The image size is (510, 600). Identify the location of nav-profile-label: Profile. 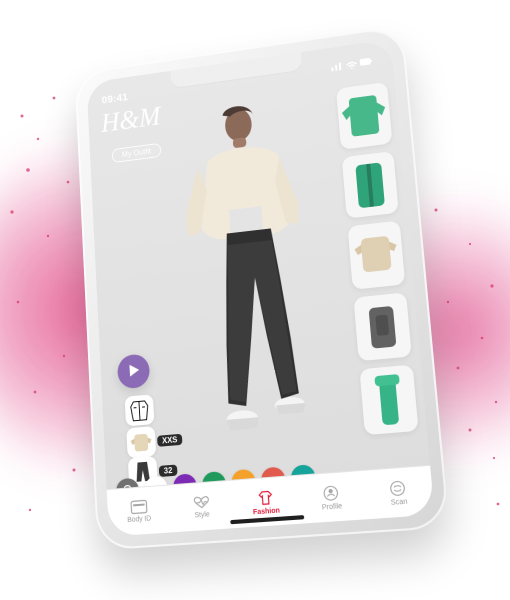
(332, 506).